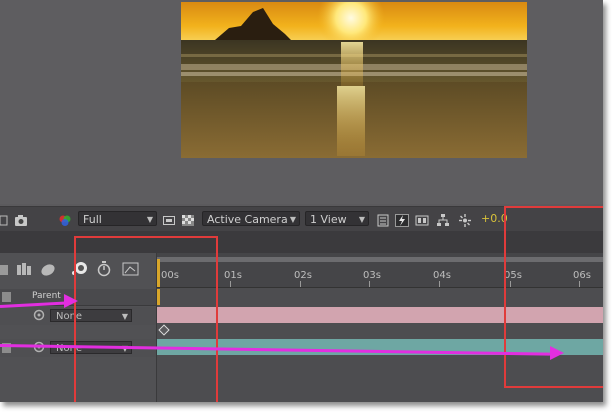  I want to click on stopwatch-icon, so click(104, 269).